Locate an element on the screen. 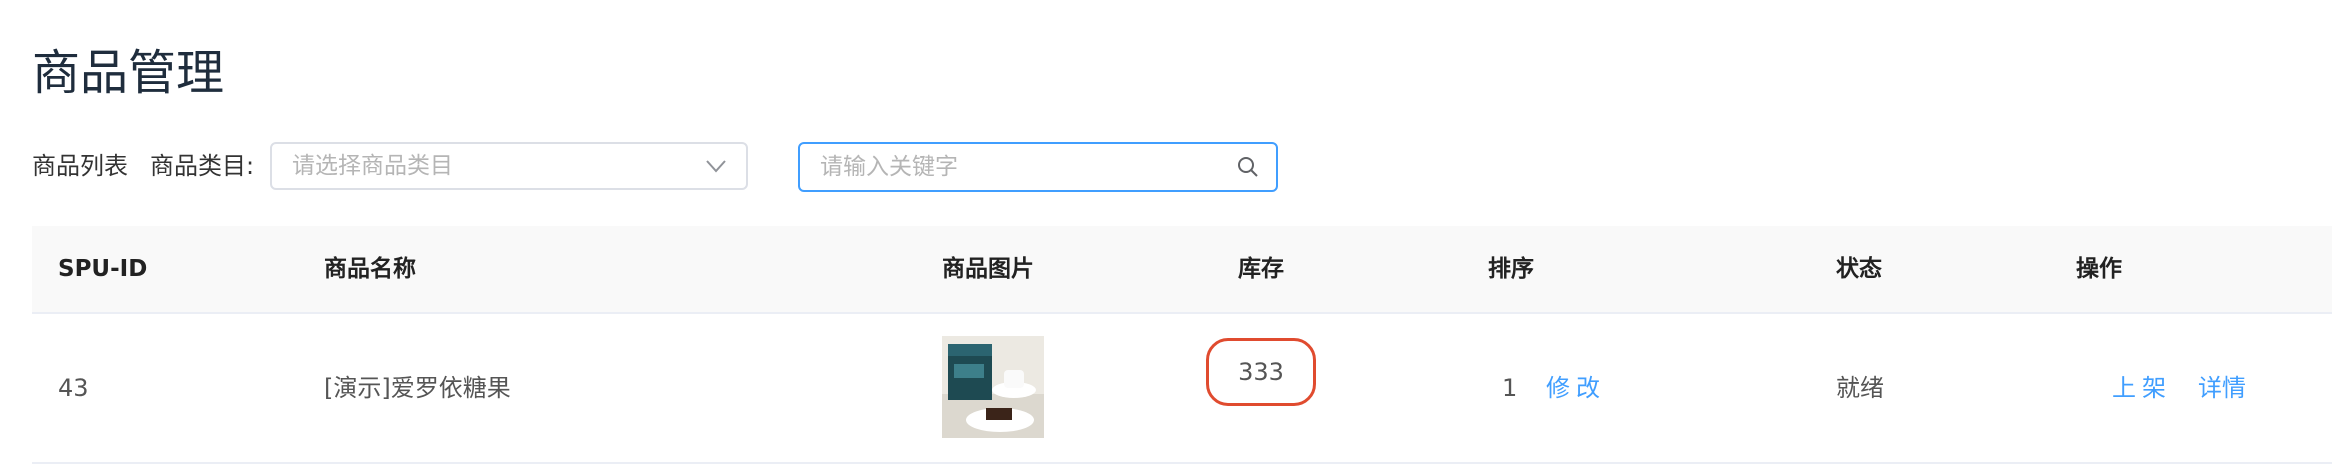  column-header-actions: 操作 is located at coordinates (2099, 269).